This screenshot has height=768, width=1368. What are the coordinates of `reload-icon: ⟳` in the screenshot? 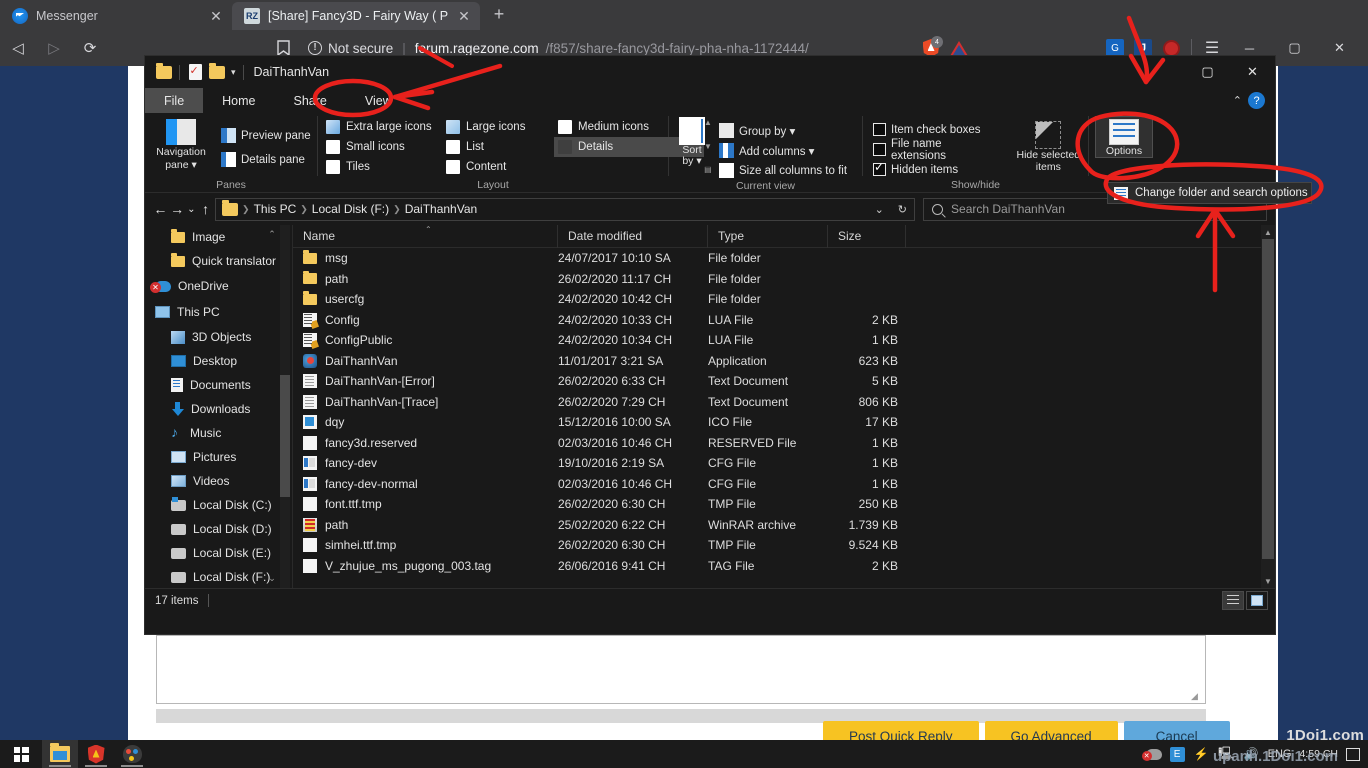 It's located at (90, 48).